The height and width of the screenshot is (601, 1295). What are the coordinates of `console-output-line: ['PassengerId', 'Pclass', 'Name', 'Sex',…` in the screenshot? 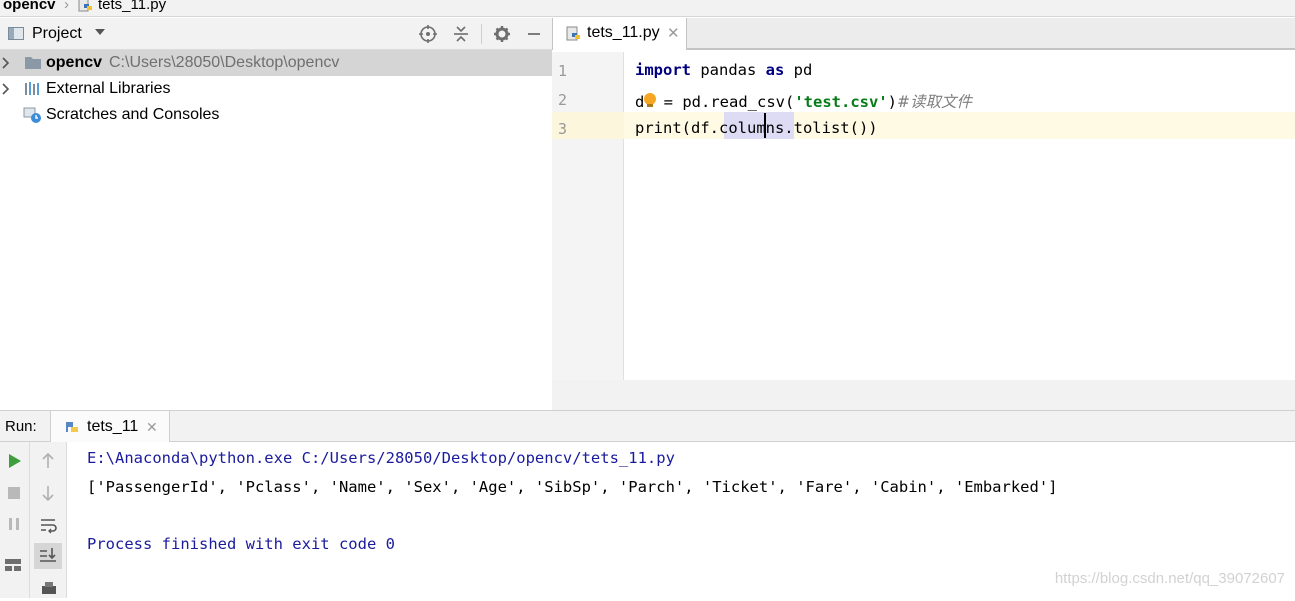 It's located at (572, 487).